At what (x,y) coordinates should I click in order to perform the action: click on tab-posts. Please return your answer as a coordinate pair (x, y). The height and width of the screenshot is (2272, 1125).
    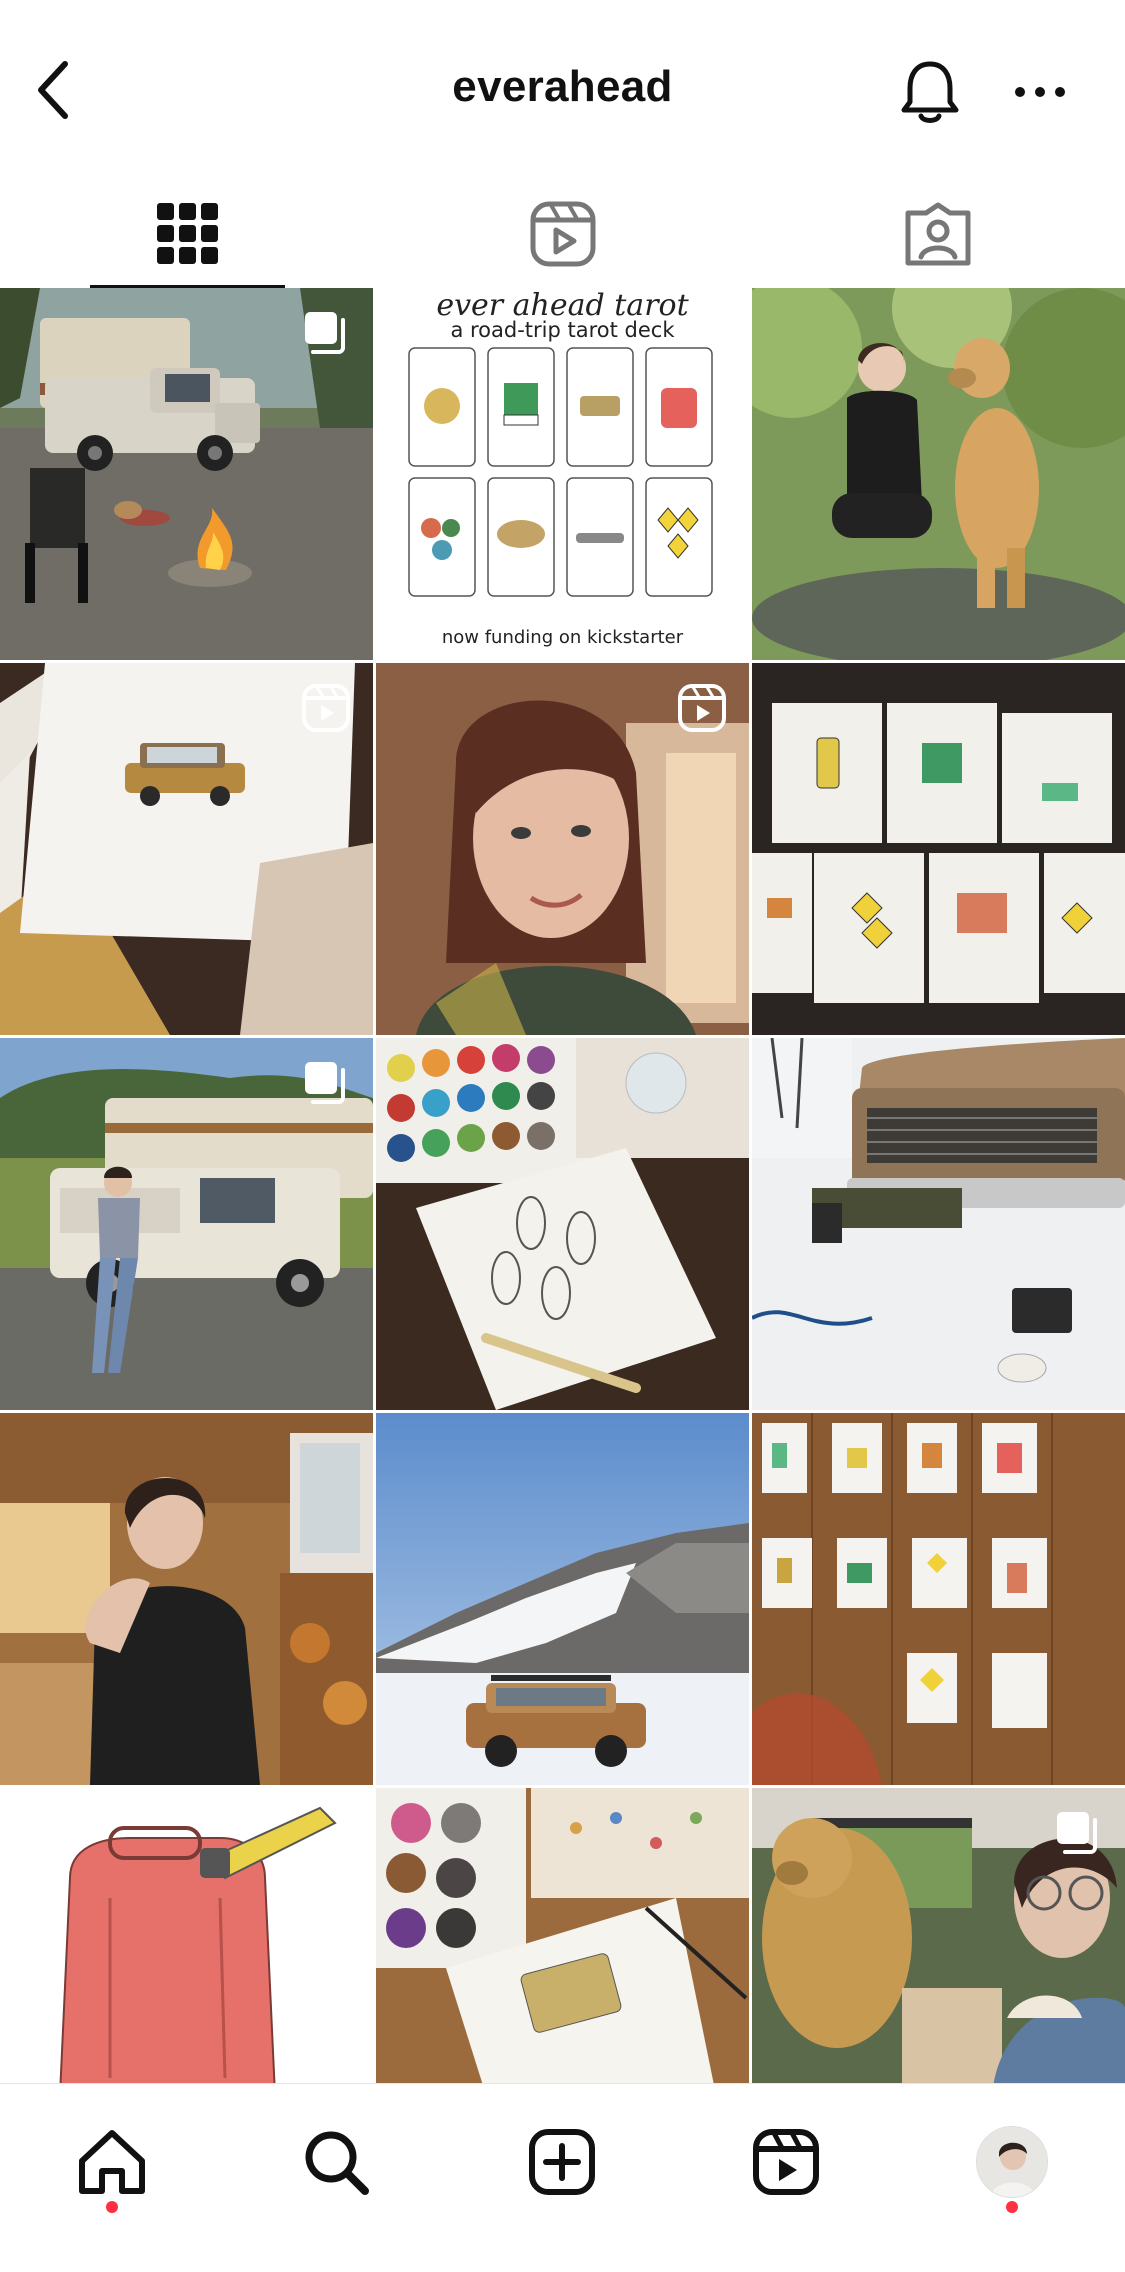
    Looking at the image, I should click on (187, 234).